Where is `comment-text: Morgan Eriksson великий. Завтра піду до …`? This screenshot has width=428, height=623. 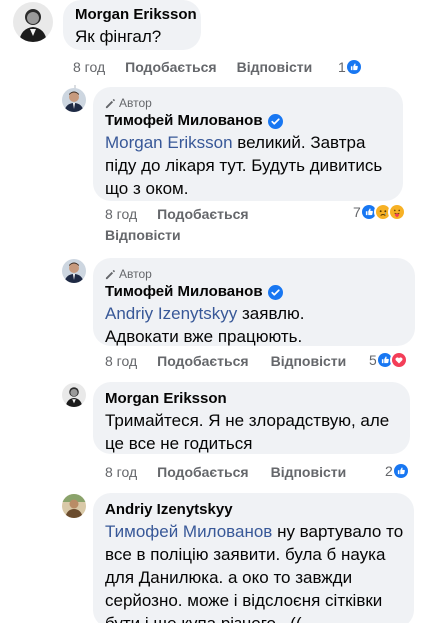
comment-text: Morgan Eriksson великий. Завтра піду до … is located at coordinates (248, 165).